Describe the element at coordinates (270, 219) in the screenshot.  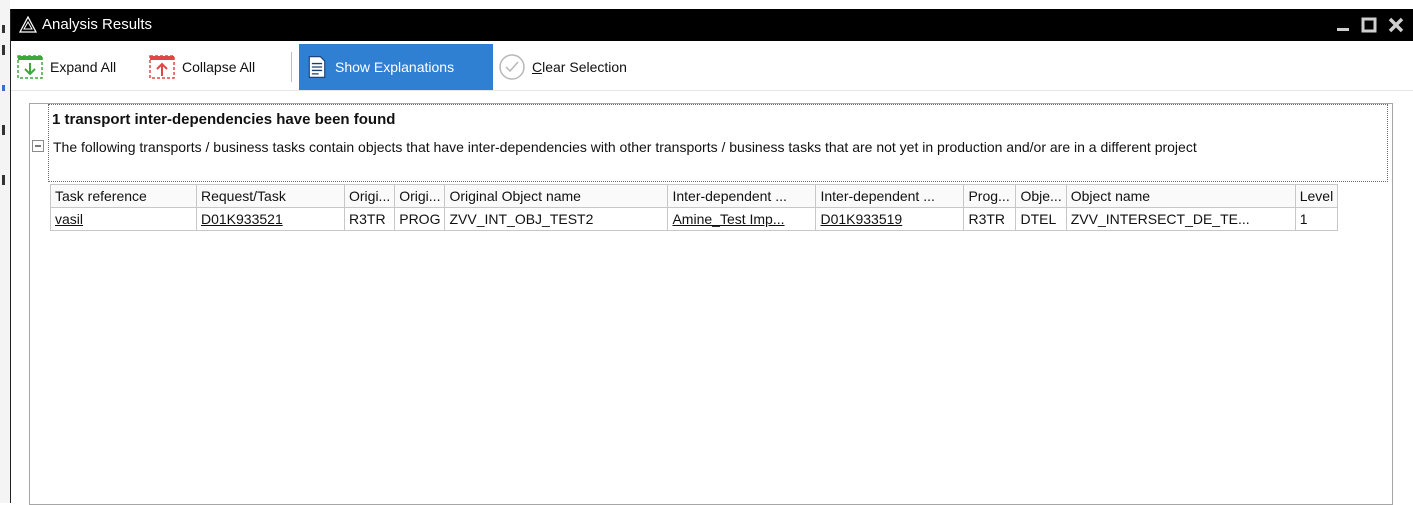
I see `cell-request-task-link: D01K933521` at that location.